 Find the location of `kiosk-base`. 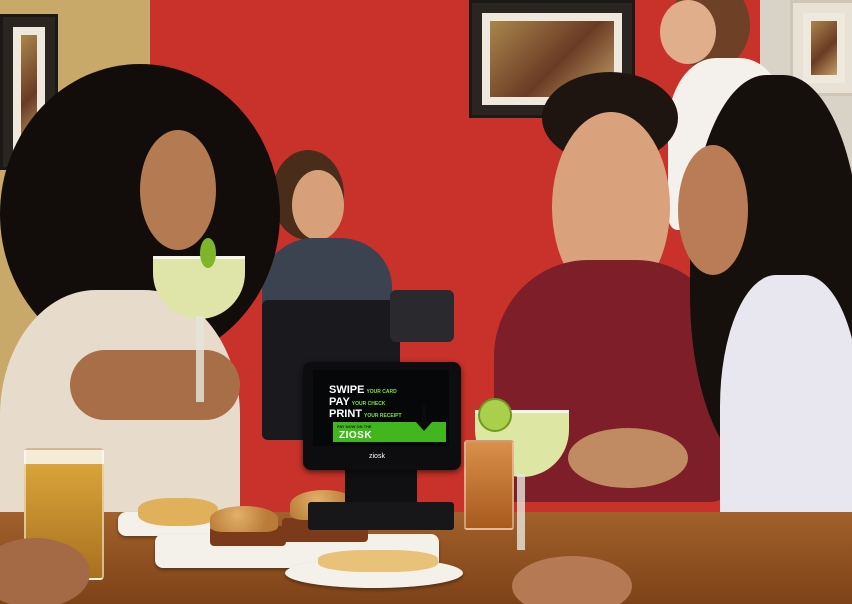

kiosk-base is located at coordinates (381, 516).